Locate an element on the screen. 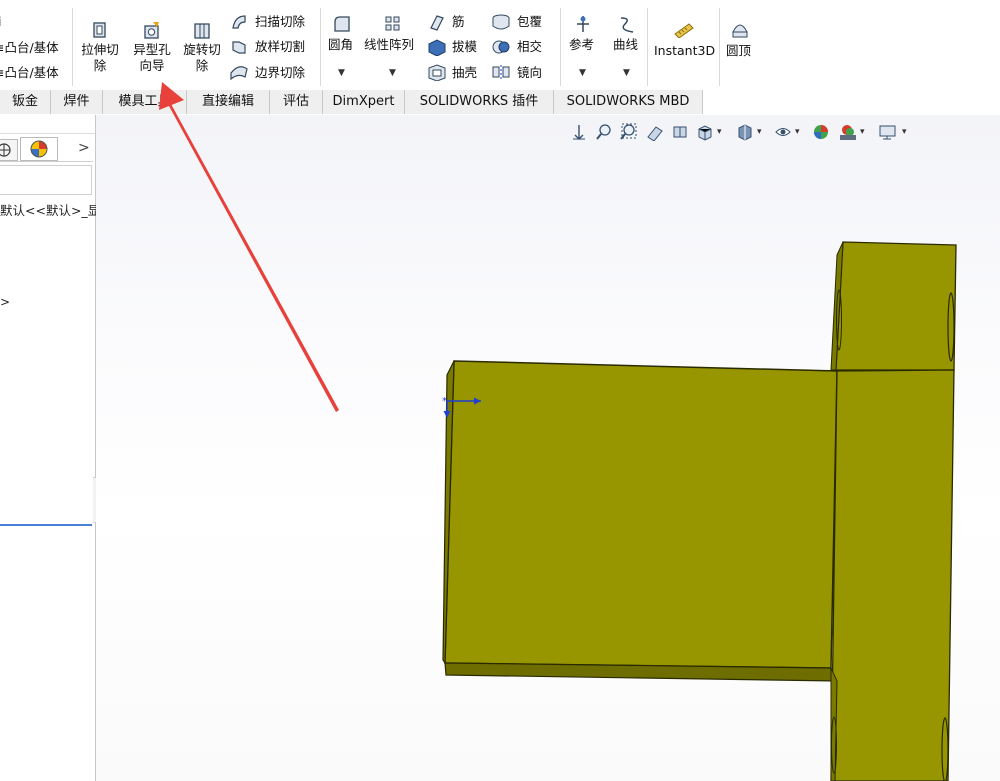  extrude-cut-button: 拉伸切 除 is located at coordinates (100, 58).